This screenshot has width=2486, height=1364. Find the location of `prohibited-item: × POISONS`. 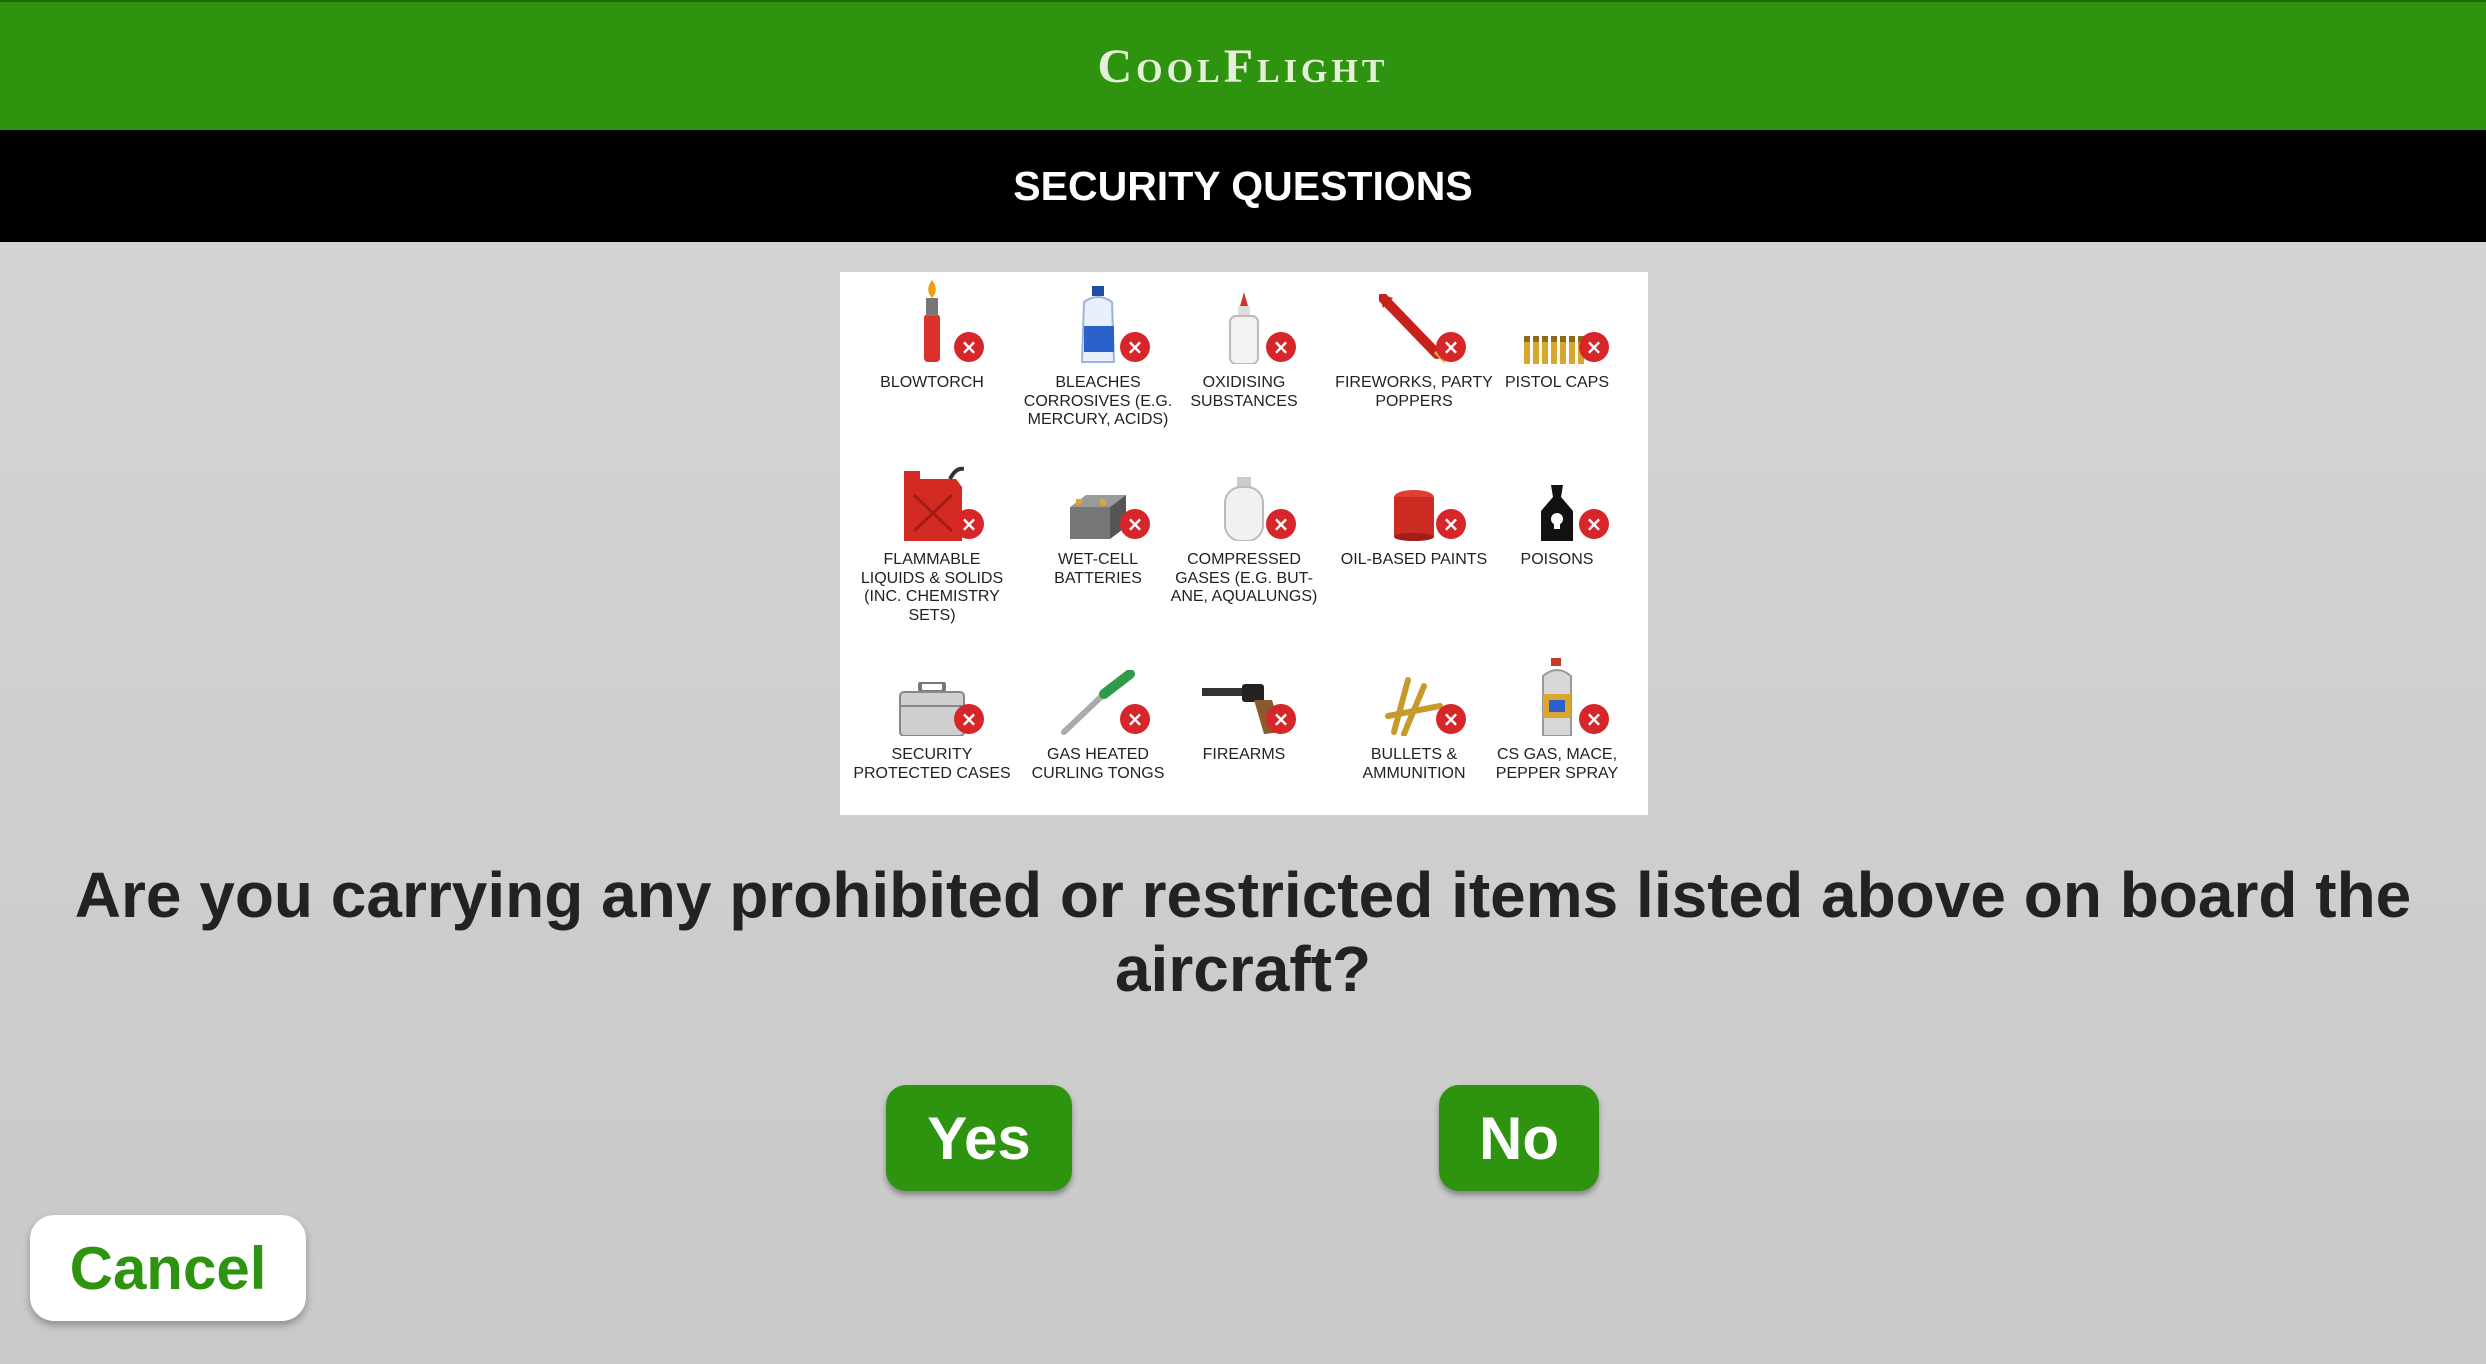

prohibited-item: × POISONS is located at coordinates (1557, 513).